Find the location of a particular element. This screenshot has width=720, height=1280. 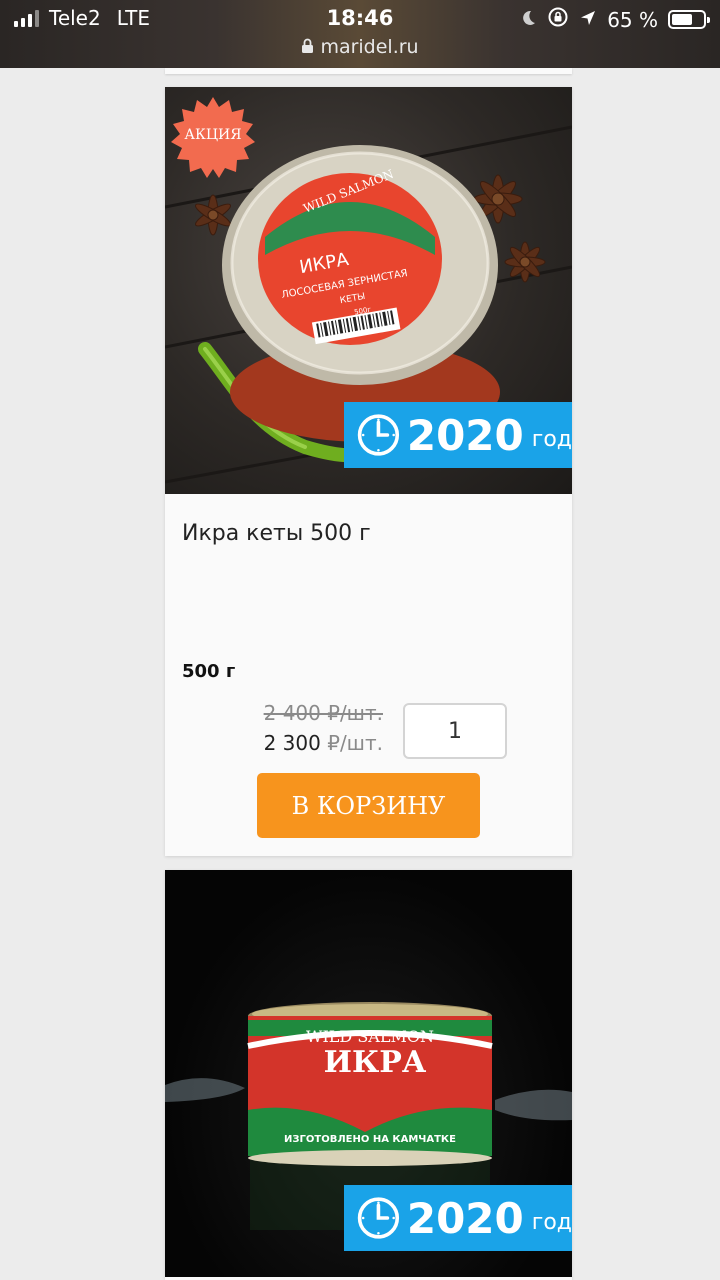

sale-badge-label: АКЦИЯ is located at coordinates (213, 135).